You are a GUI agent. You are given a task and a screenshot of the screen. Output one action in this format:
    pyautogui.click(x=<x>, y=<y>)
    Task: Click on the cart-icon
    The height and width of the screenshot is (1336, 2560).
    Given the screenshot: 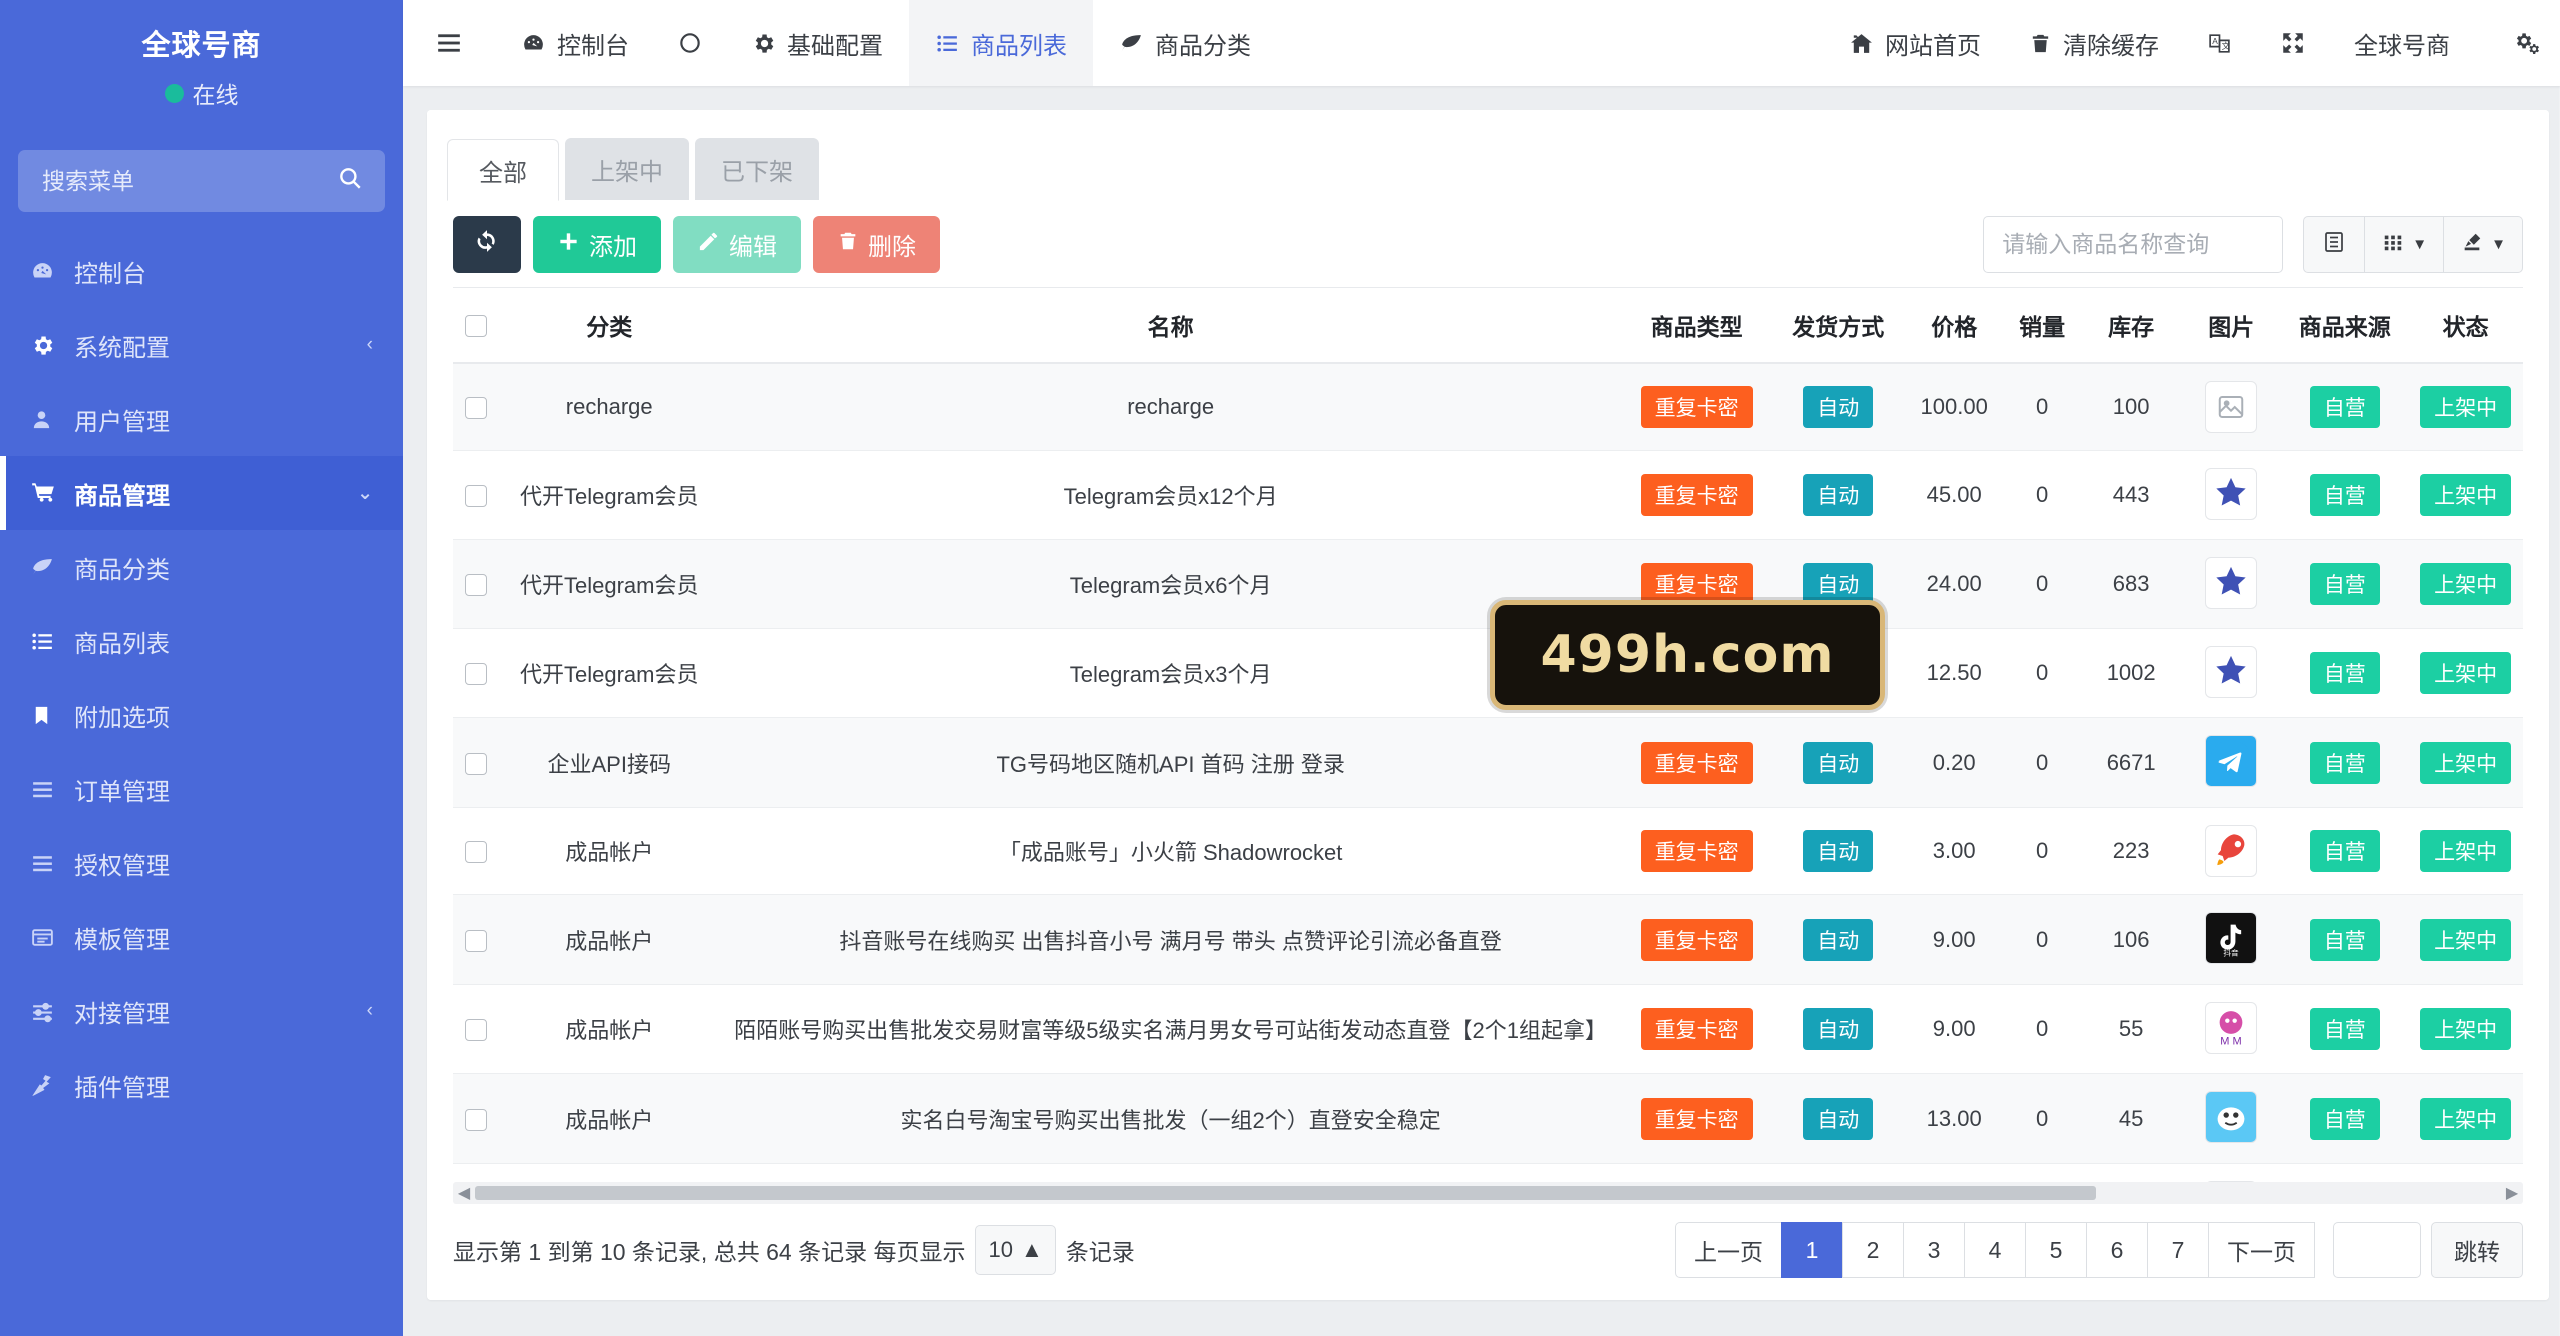 What is the action you would take?
    pyautogui.click(x=52, y=493)
    